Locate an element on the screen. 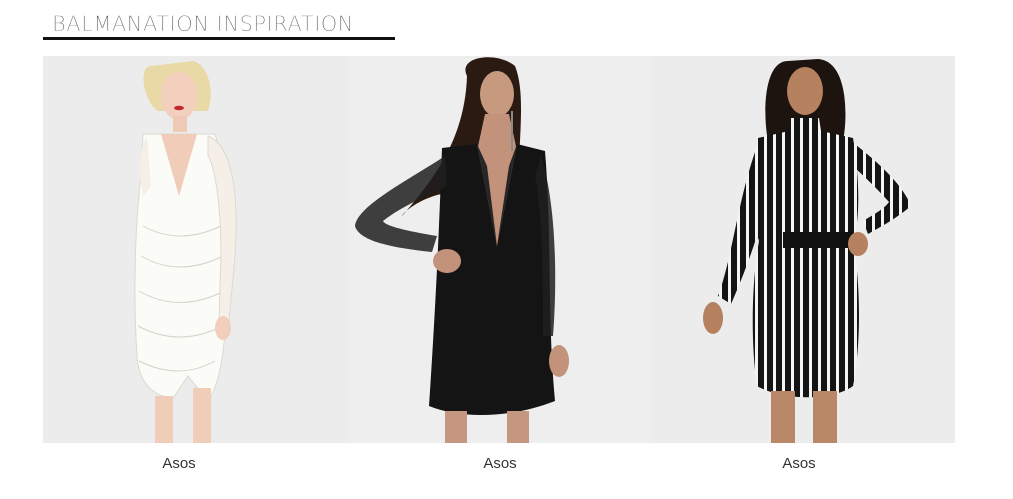 This screenshot has width=1013, height=499. heading-underline is located at coordinates (219, 38).